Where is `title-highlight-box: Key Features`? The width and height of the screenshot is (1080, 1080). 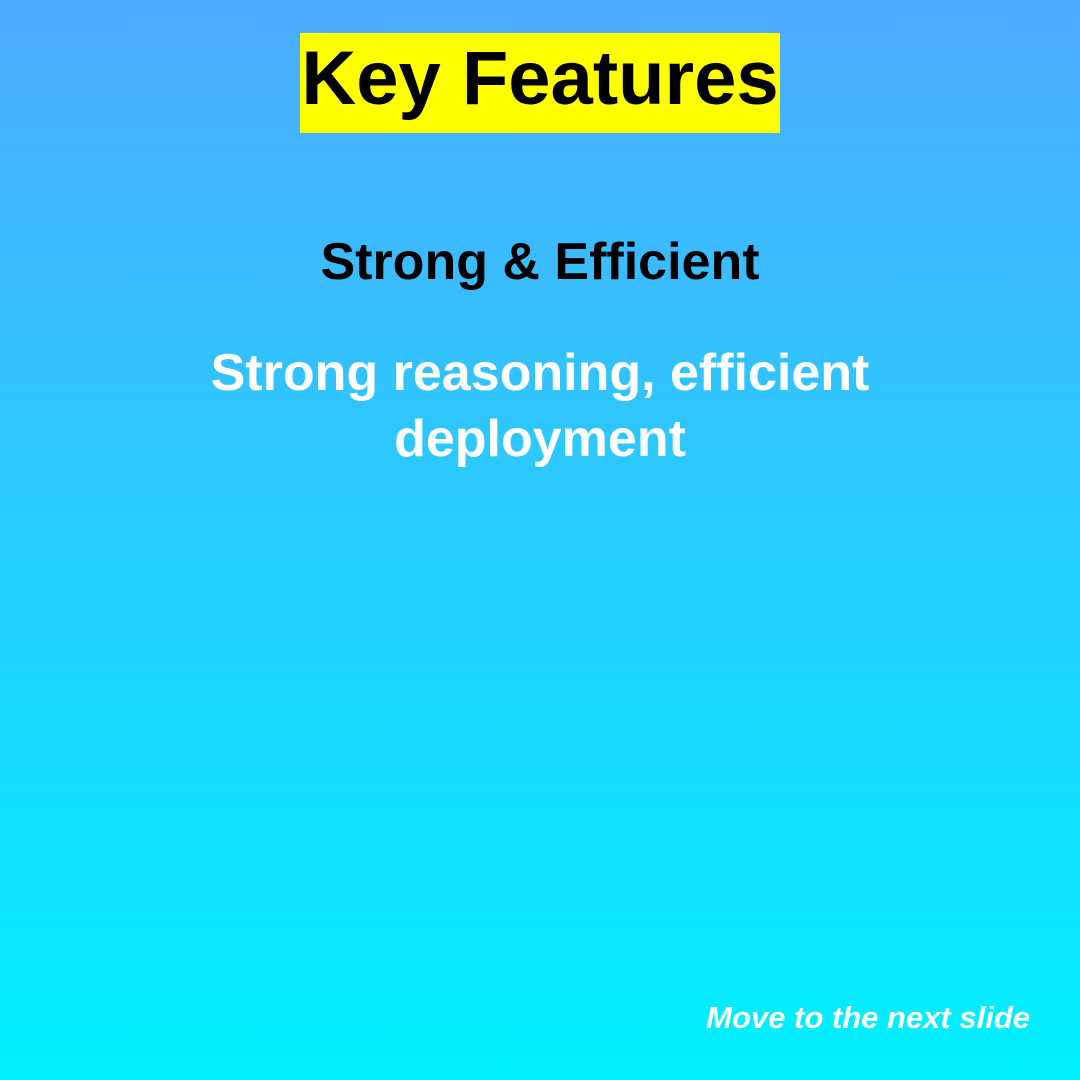 title-highlight-box: Key Features is located at coordinates (540, 83).